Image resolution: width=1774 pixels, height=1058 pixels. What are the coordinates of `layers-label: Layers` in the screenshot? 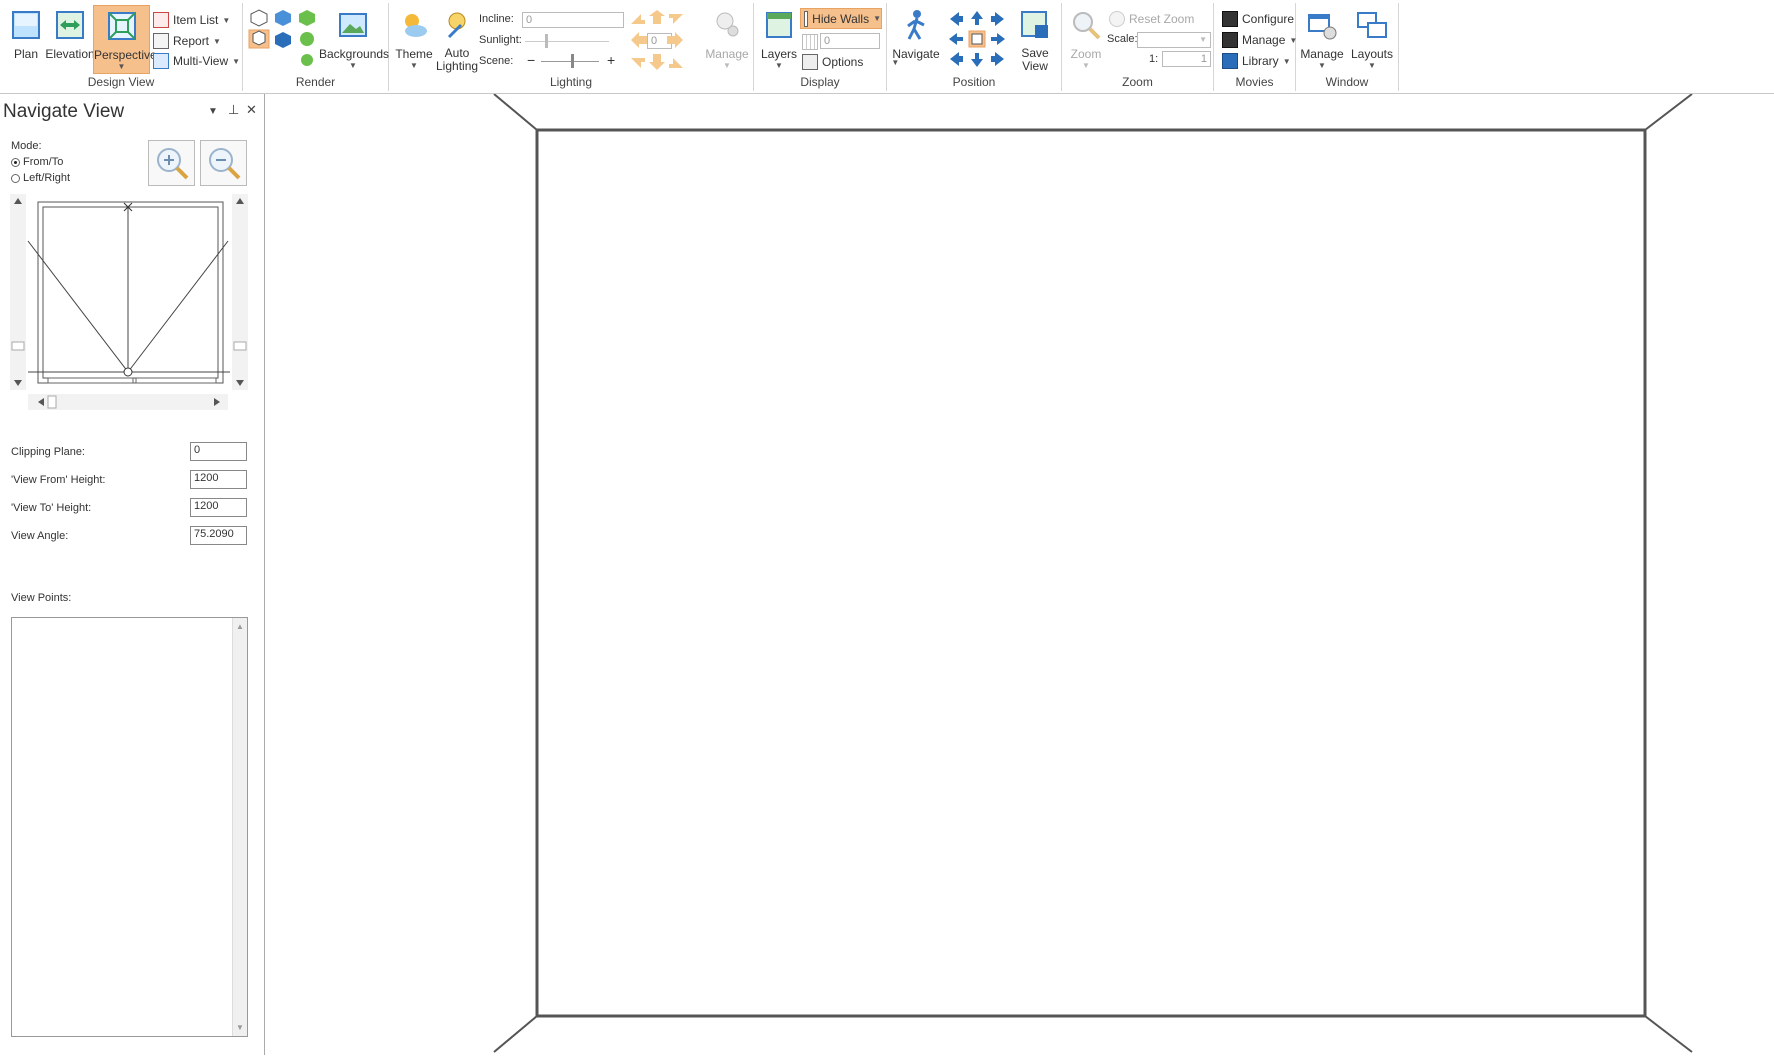 It's located at (779, 54).